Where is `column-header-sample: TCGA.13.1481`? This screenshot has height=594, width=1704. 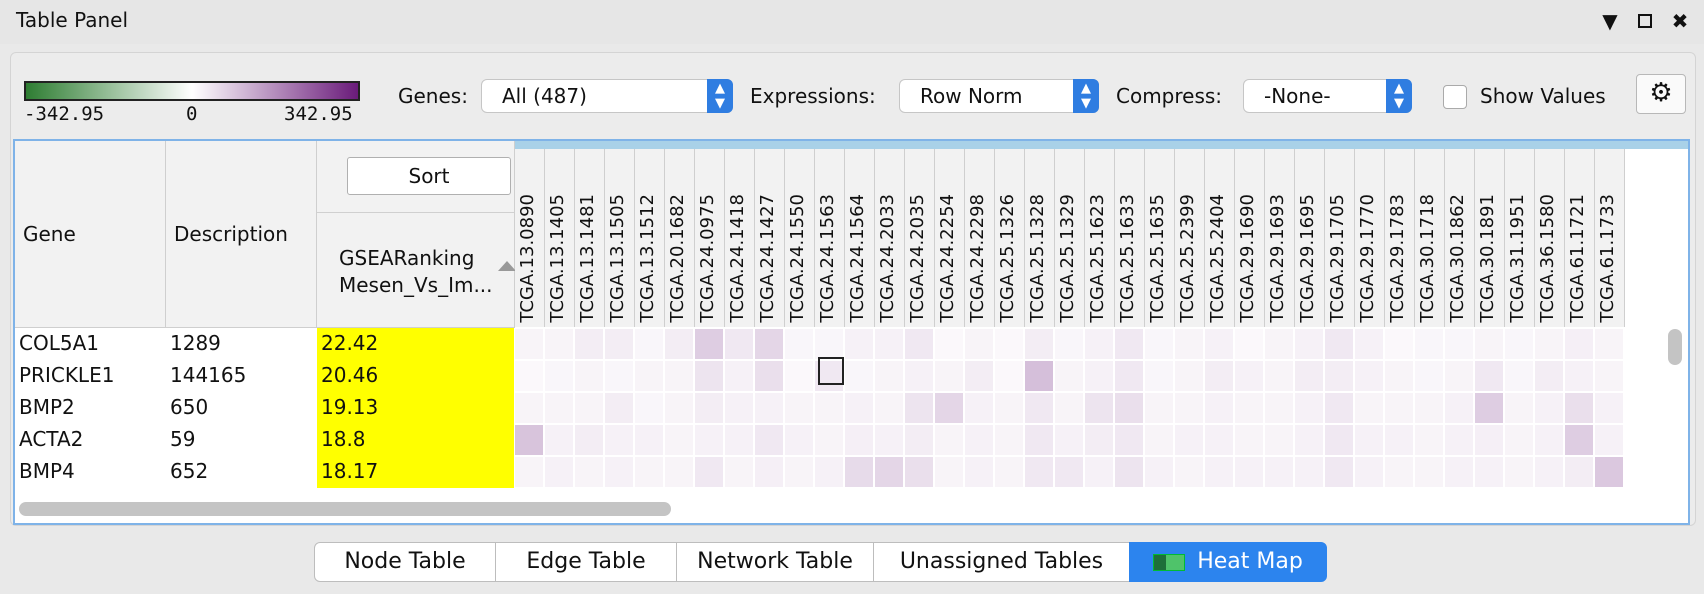 column-header-sample: TCGA.13.1481 is located at coordinates (590, 238).